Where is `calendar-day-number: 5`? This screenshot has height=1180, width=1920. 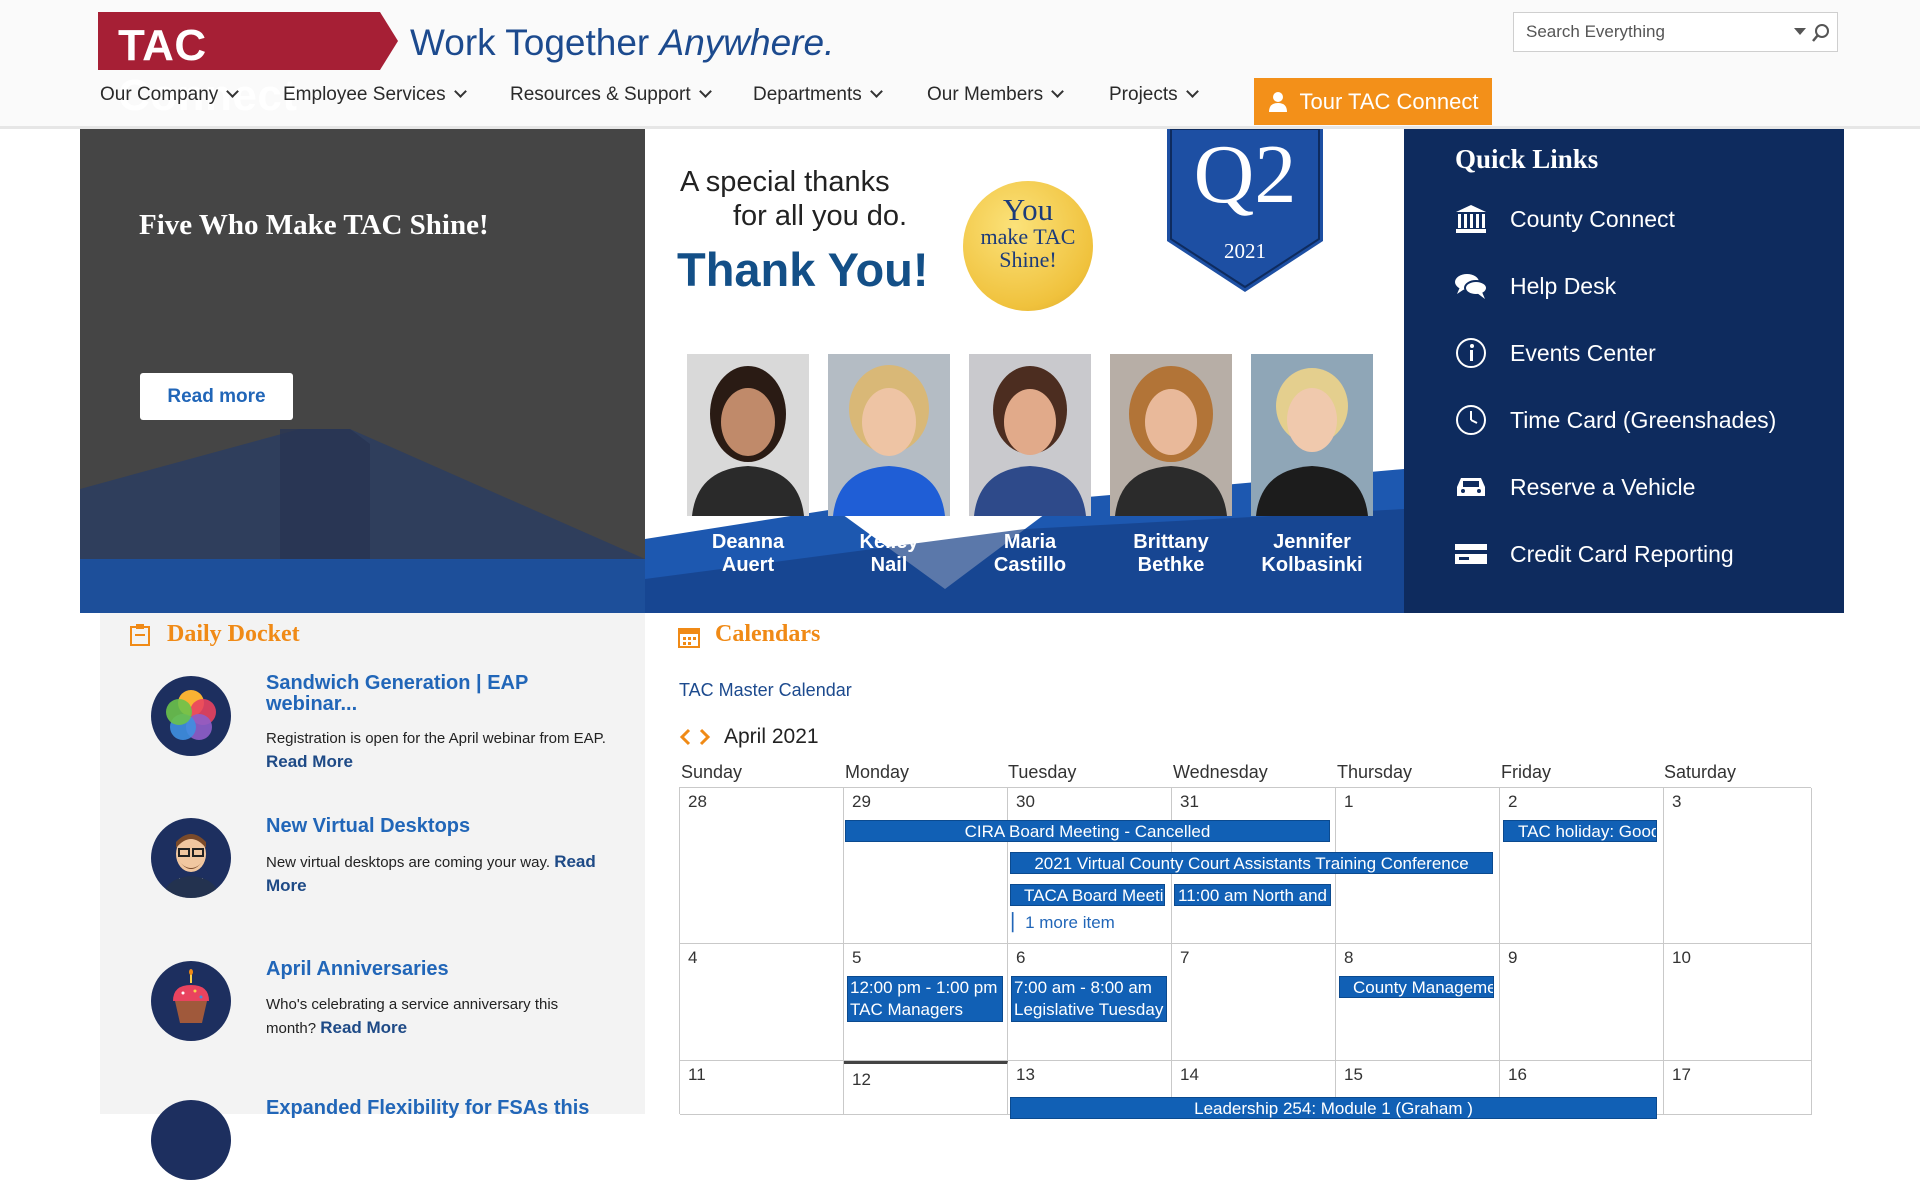 calendar-day-number: 5 is located at coordinates (857, 957).